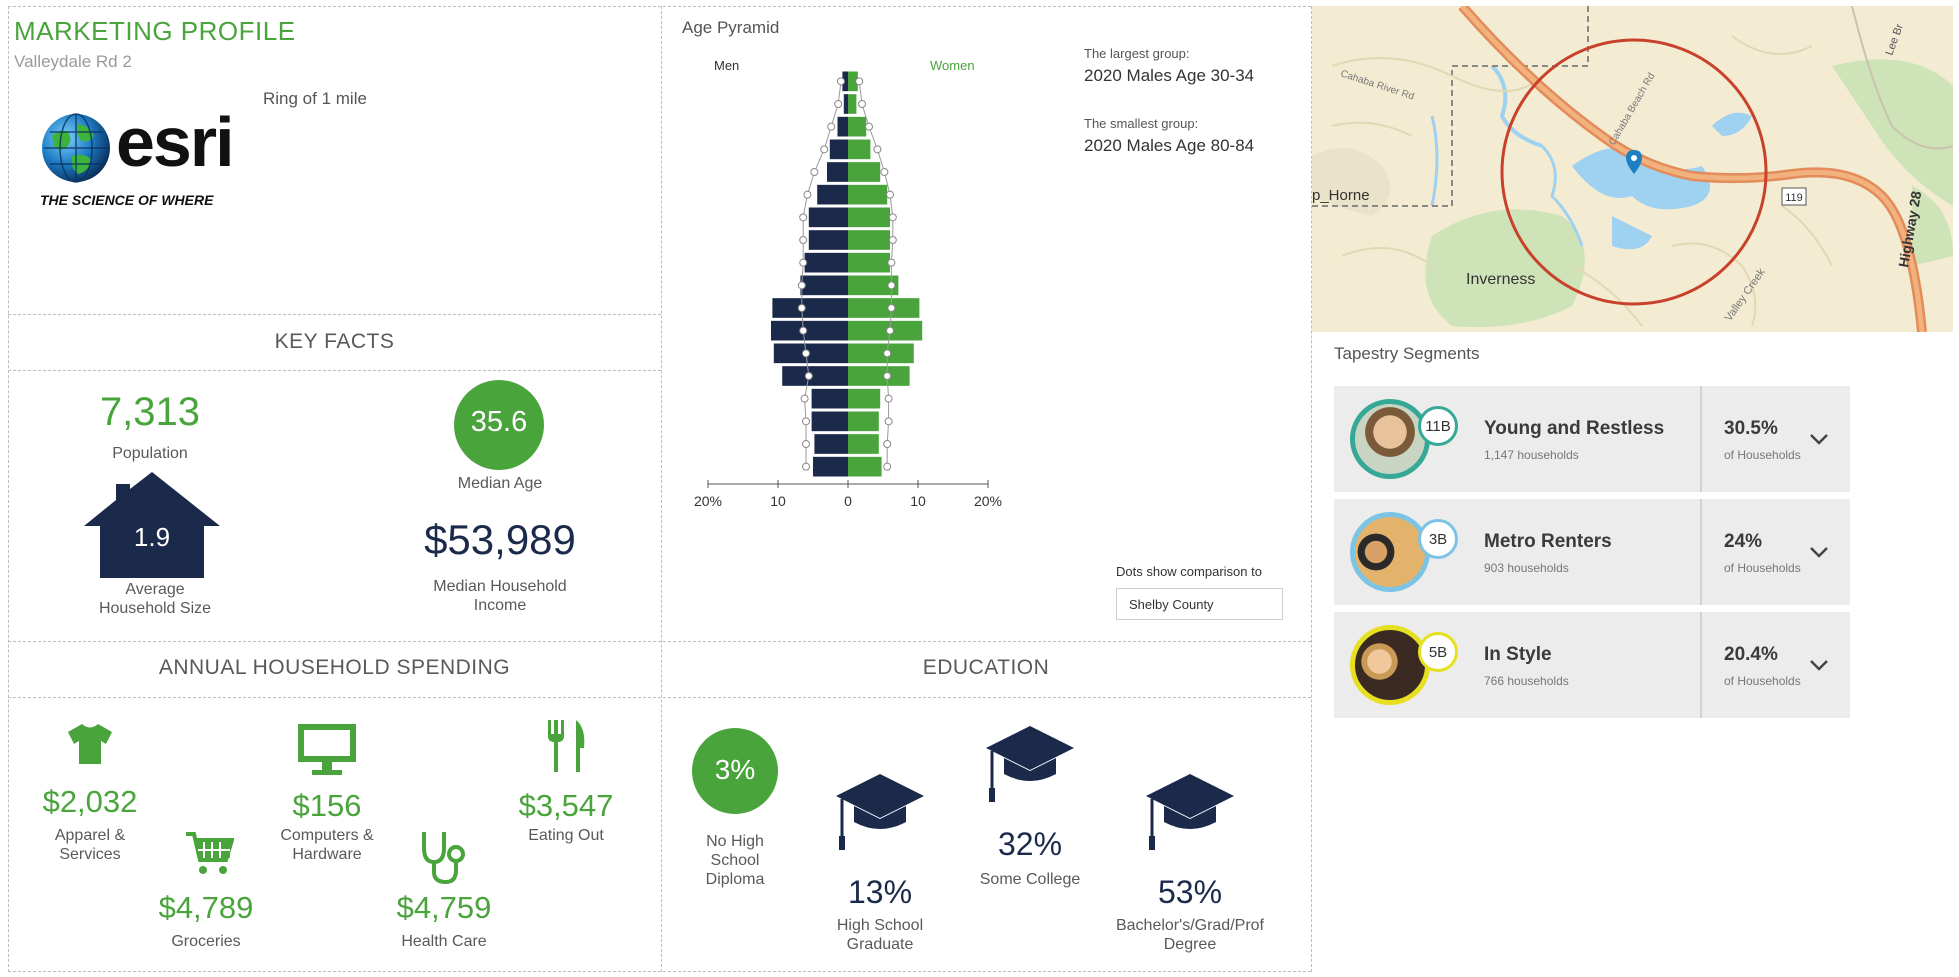 The width and height of the screenshot is (1959, 977). I want to click on household-size-label-1: Average, so click(155, 589).